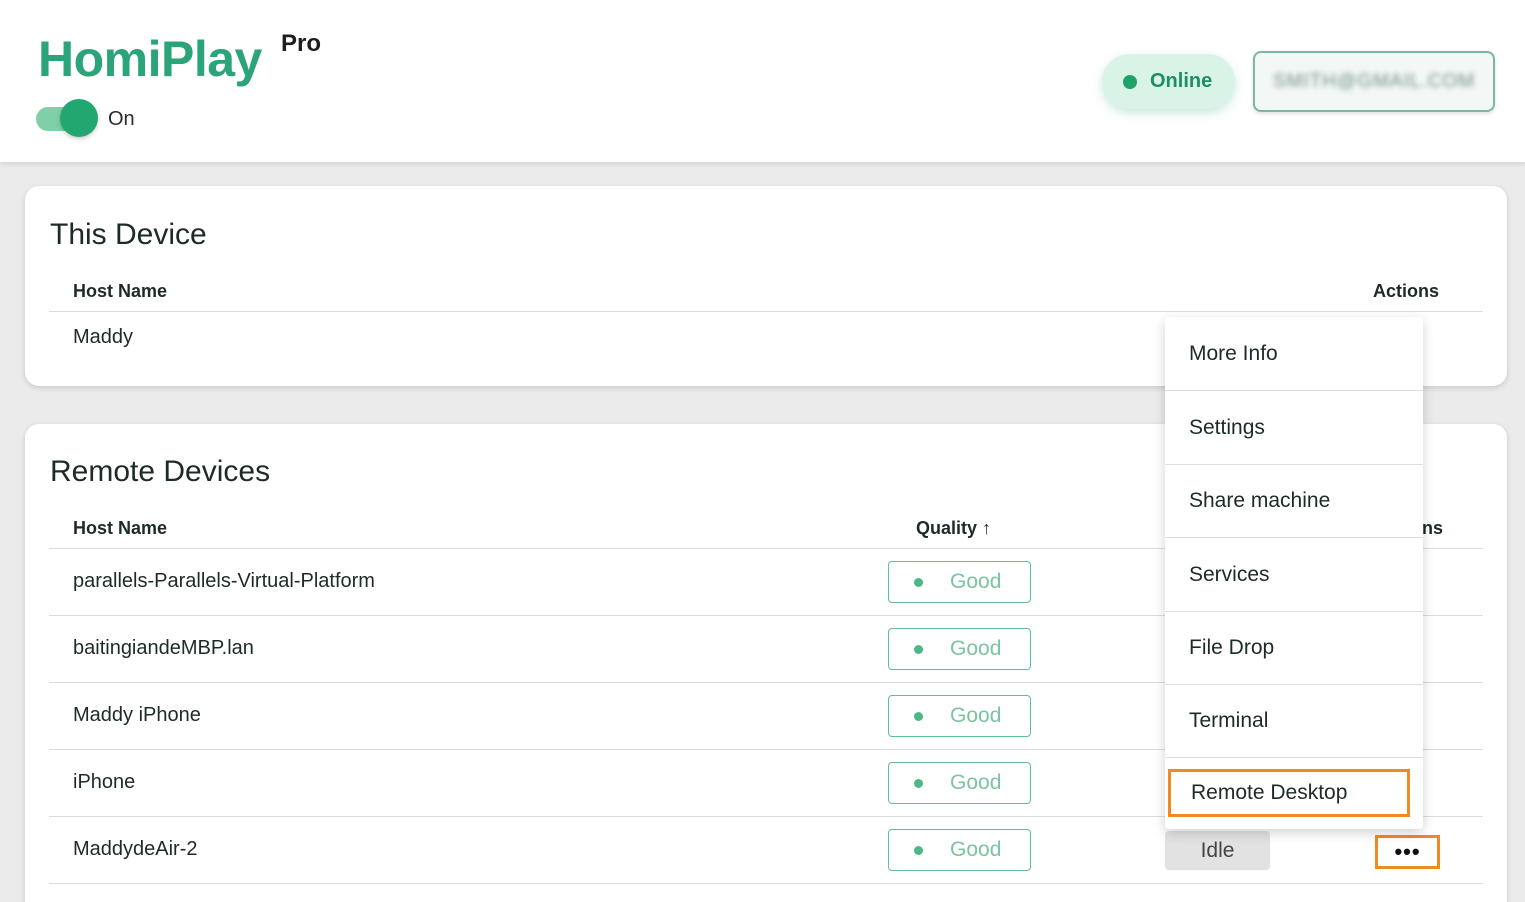  I want to click on header-divider, so click(766, 311).